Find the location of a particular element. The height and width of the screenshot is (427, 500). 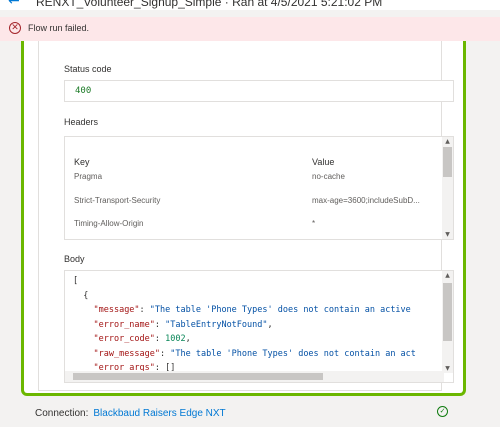

status-code-value: 400 is located at coordinates (83, 91).